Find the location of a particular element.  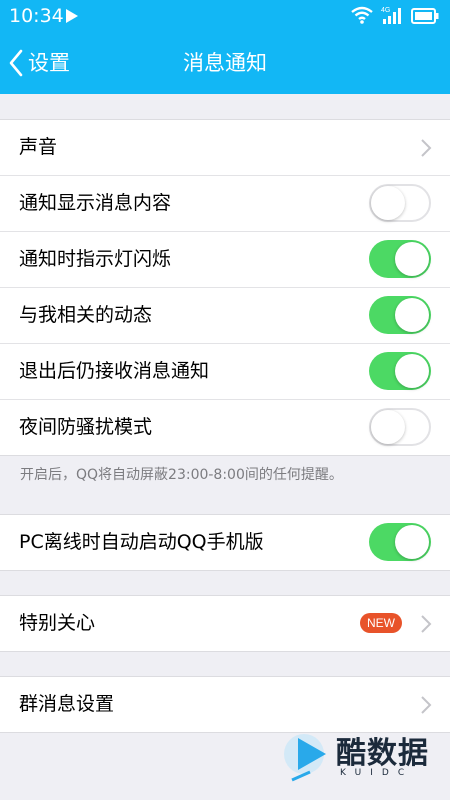

play-icon is located at coordinates (72, 16).